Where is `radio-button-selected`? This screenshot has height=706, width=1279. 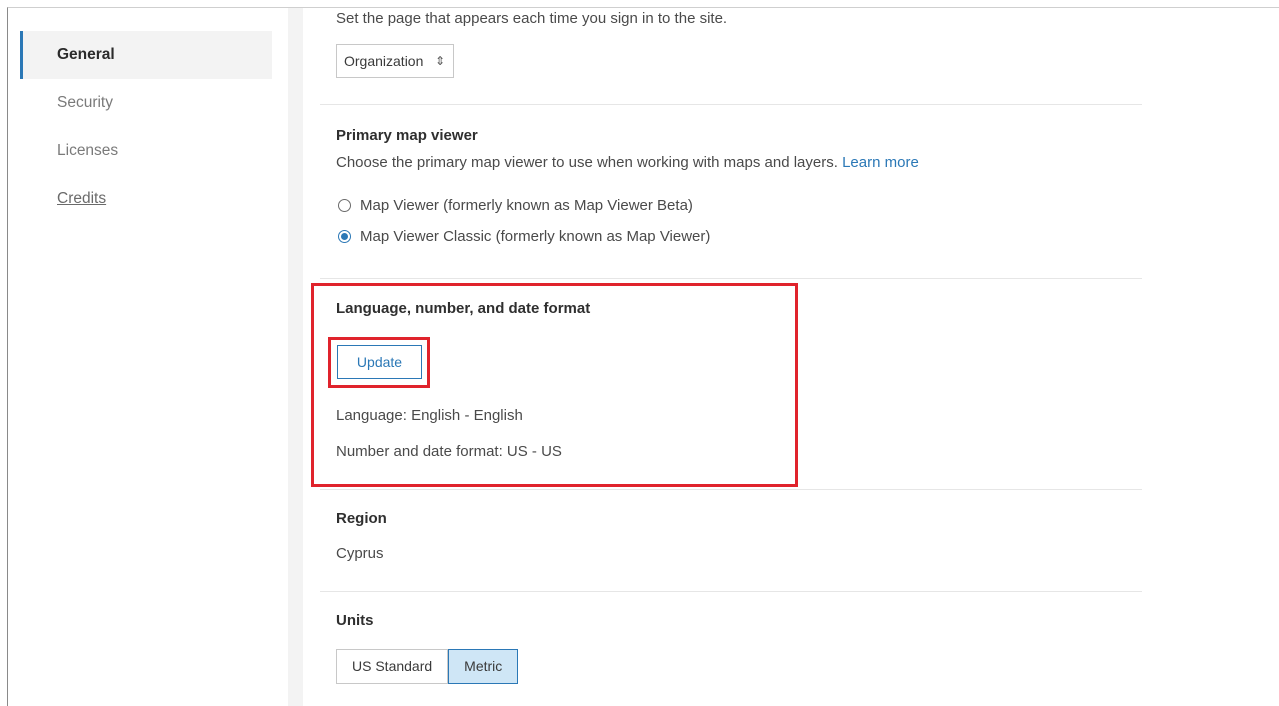 radio-button-selected is located at coordinates (344, 236).